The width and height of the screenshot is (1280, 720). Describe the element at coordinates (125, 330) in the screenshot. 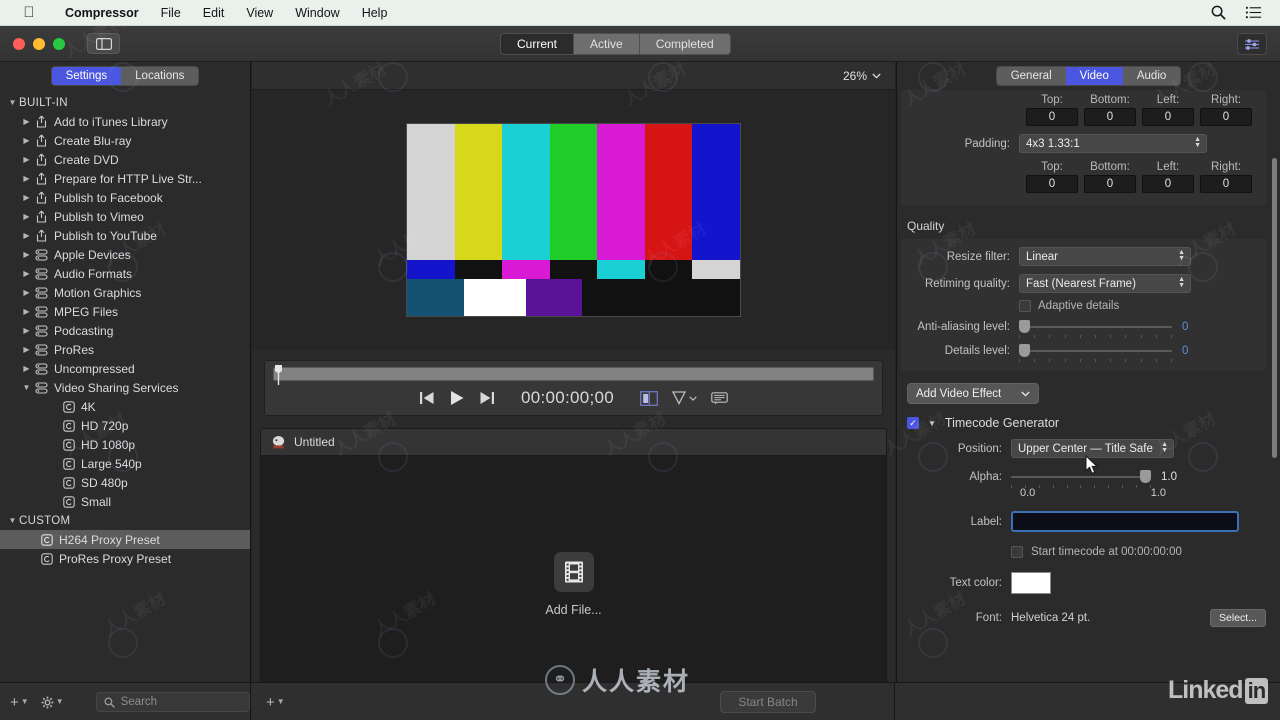

I see `tree-item-podcasting: ▶ Podcasting` at that location.